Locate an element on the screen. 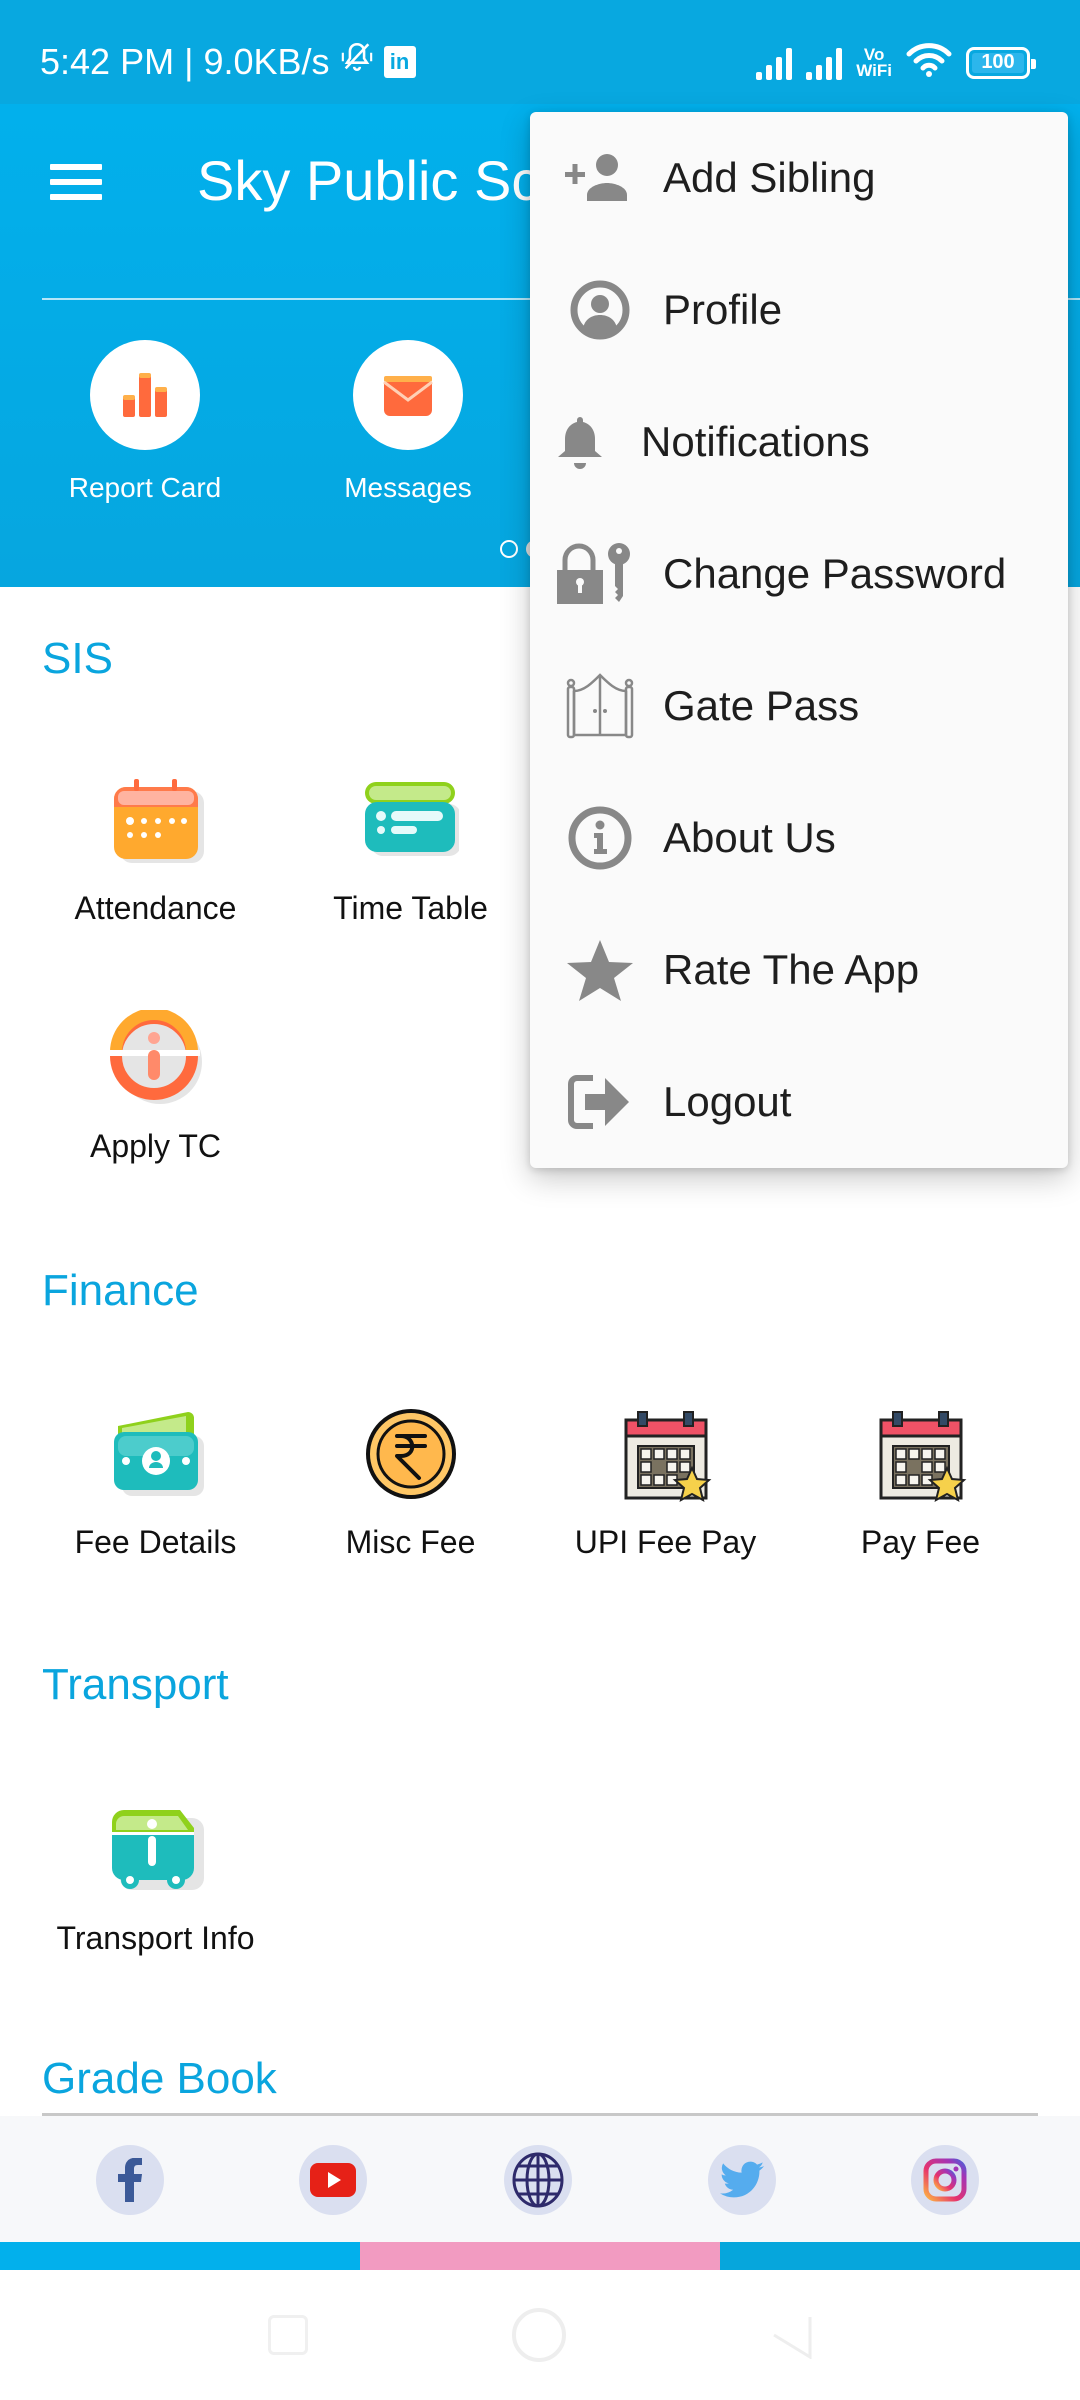 Image resolution: width=1080 pixels, height=2400 pixels. social-bar is located at coordinates (540, 2179).